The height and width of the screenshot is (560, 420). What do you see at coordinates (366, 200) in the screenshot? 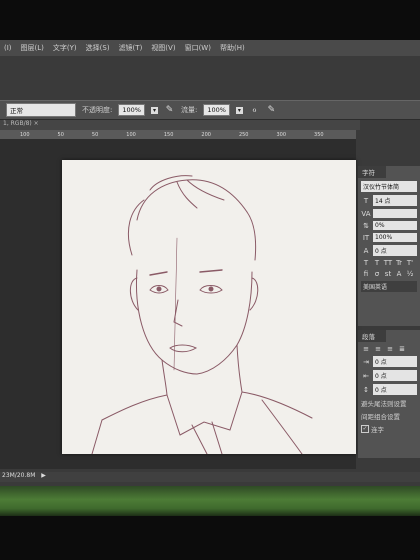
I see `font-size-icon: T` at bounding box center [366, 200].